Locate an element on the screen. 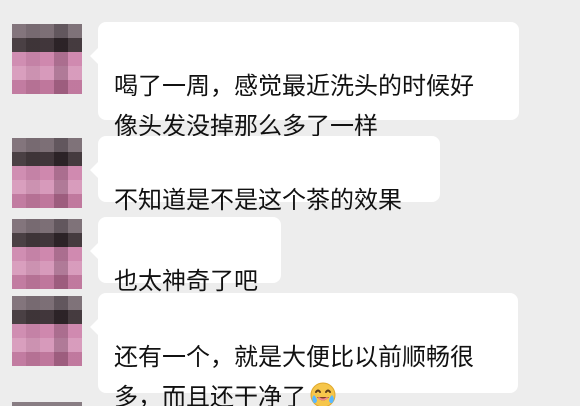  message-text: 喝了一周，感觉最近洗头的时候好 像头发没掉那么多了一样 is located at coordinates (294, 106).